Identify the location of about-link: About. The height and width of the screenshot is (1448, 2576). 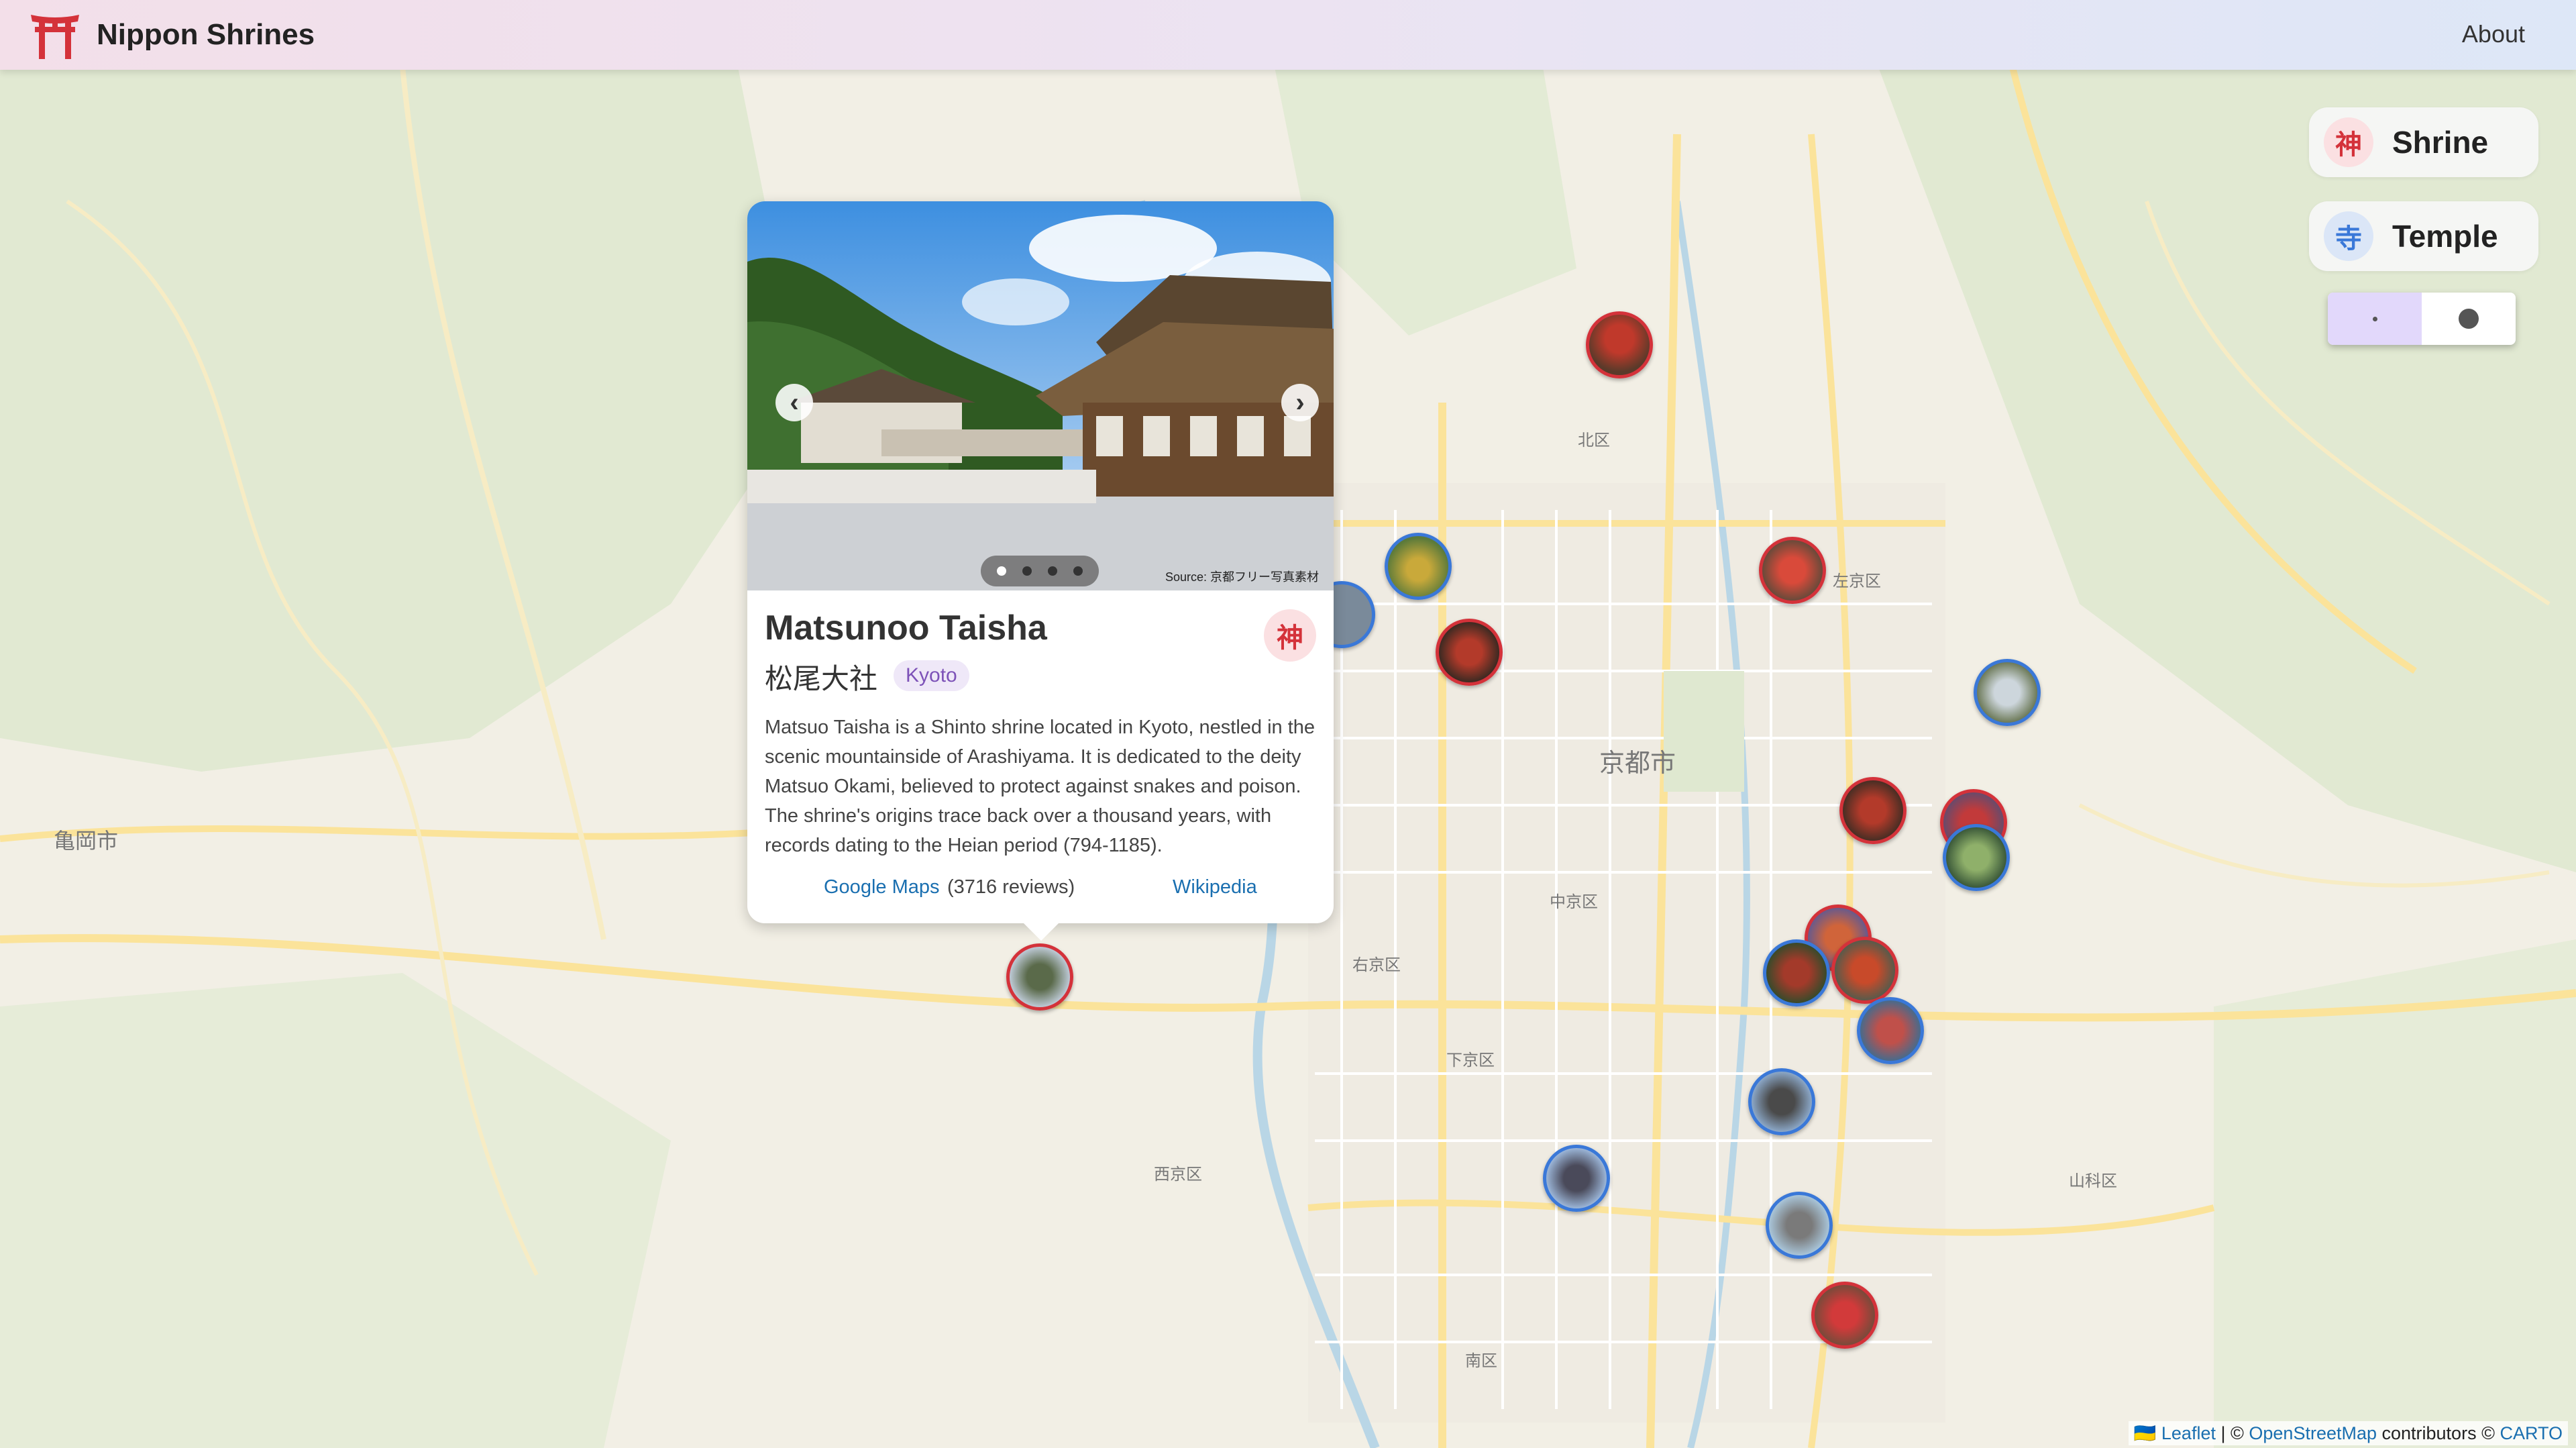
(2493, 34).